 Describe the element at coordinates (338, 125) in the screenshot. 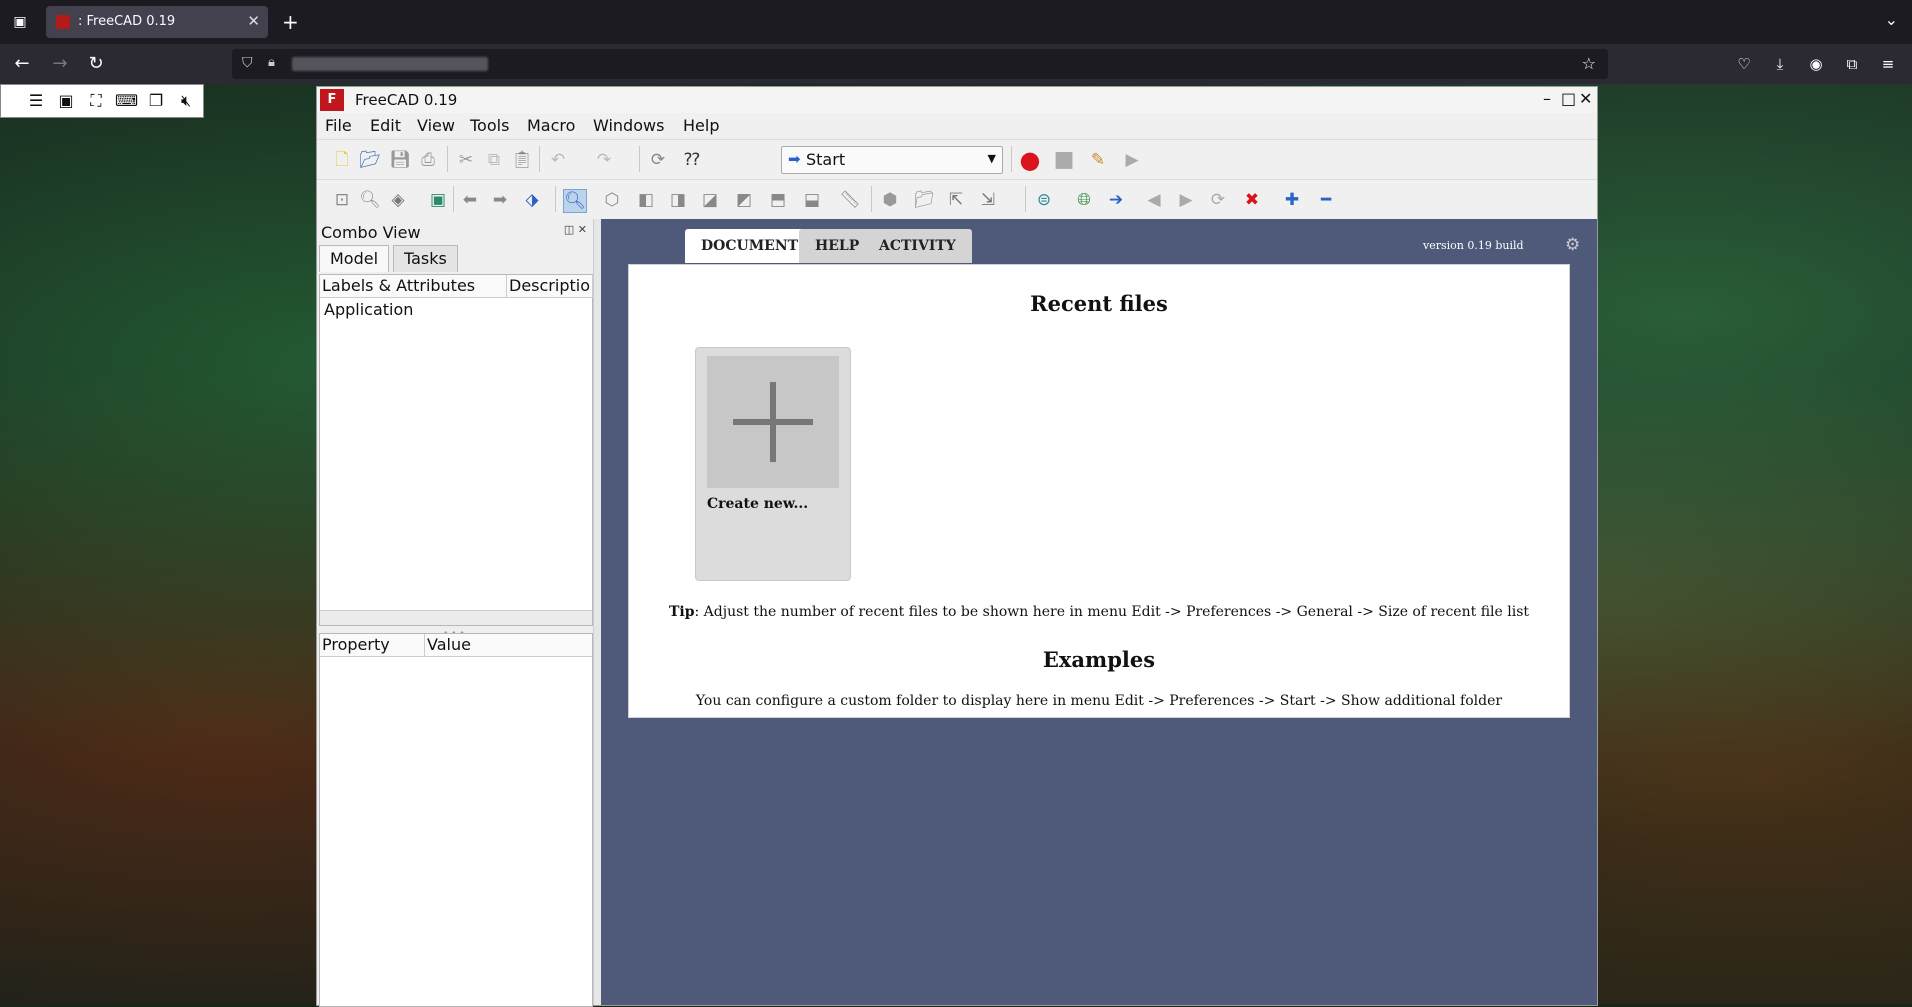

I see `menu-file: File` at that location.